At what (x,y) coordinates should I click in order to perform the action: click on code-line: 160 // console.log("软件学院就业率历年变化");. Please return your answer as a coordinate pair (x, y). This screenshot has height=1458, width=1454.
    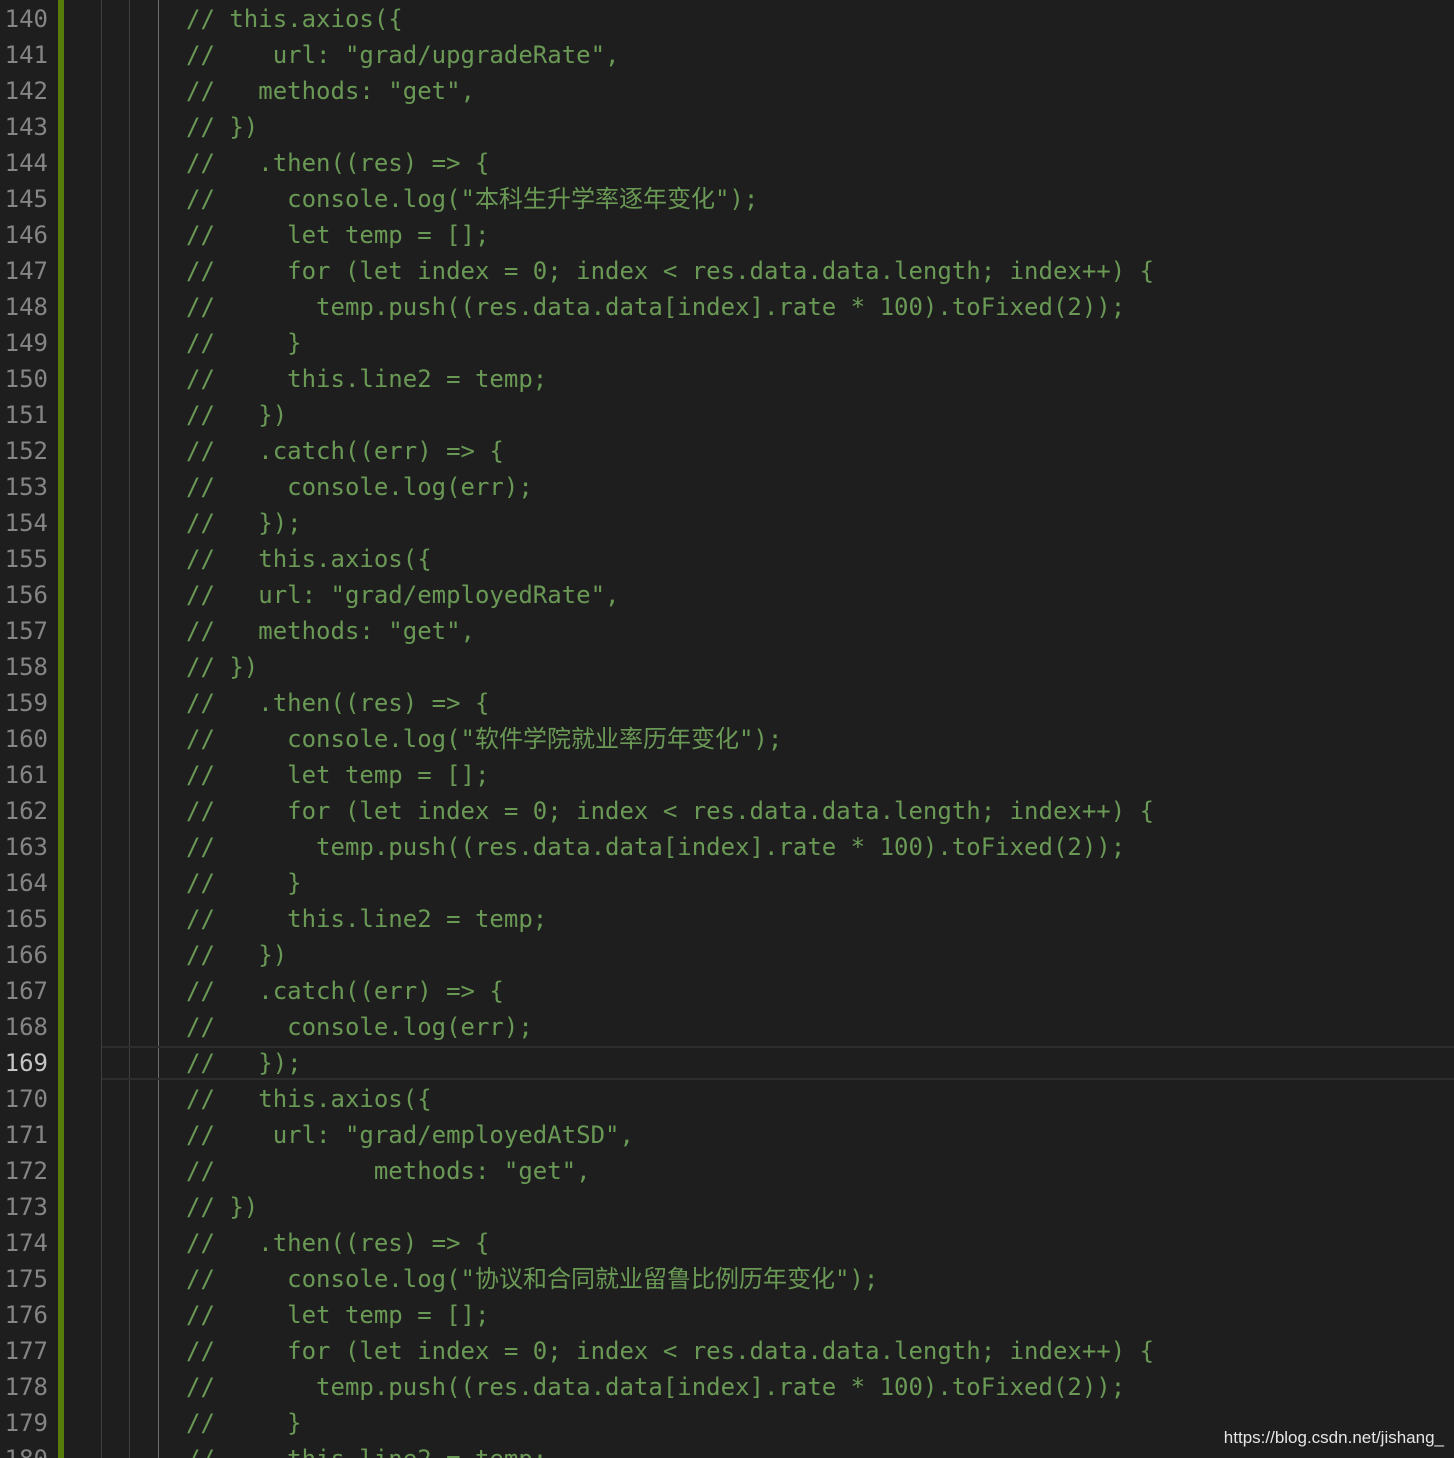
    Looking at the image, I should click on (727, 739).